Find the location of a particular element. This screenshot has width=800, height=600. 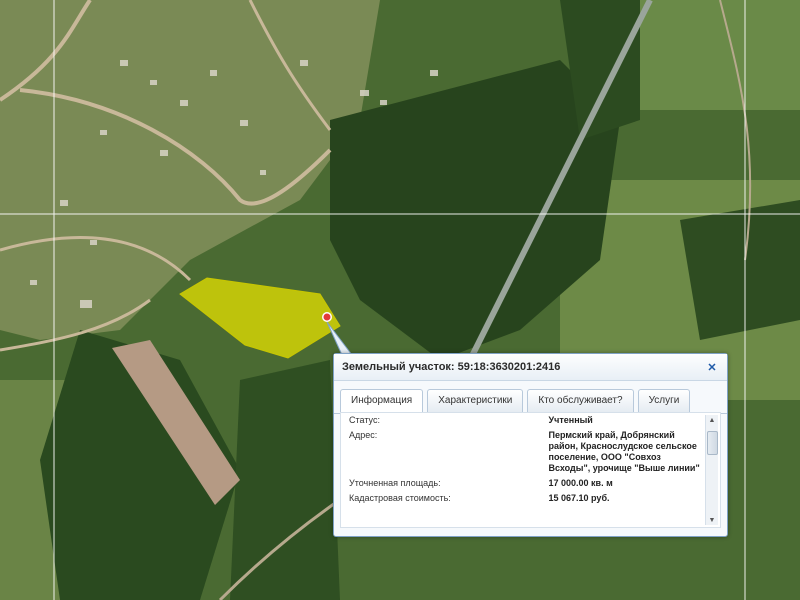

popup-header: Земельный участок: 59:18:3630201:2416 ✕ is located at coordinates (530, 367).